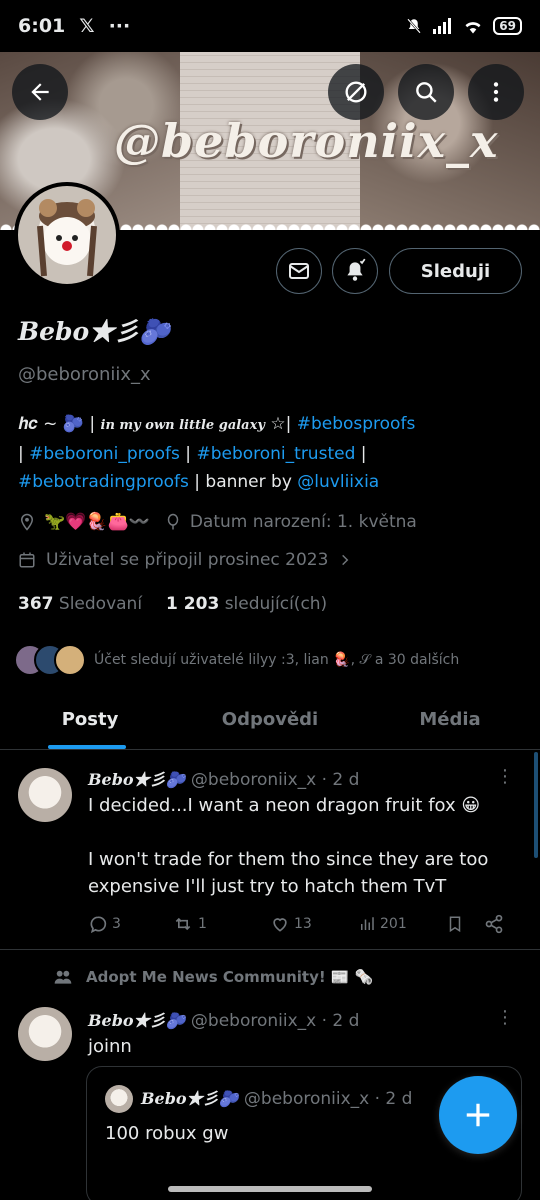 Image resolution: width=540 pixels, height=1200 pixels. I want to click on following-stat: 367 Sledovaní, so click(80, 604).